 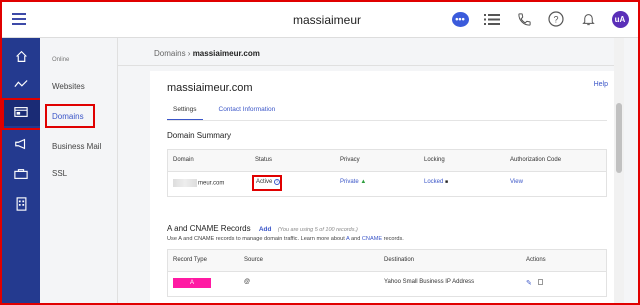 What do you see at coordinates (21, 144) in the screenshot?
I see `megaphone-icon` at bounding box center [21, 144].